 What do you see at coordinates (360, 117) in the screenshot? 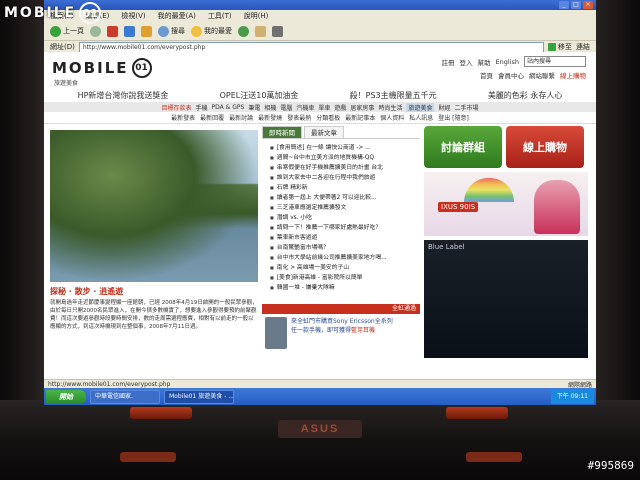
I see `sub-nav-item: 最新記事本` at bounding box center [360, 117].